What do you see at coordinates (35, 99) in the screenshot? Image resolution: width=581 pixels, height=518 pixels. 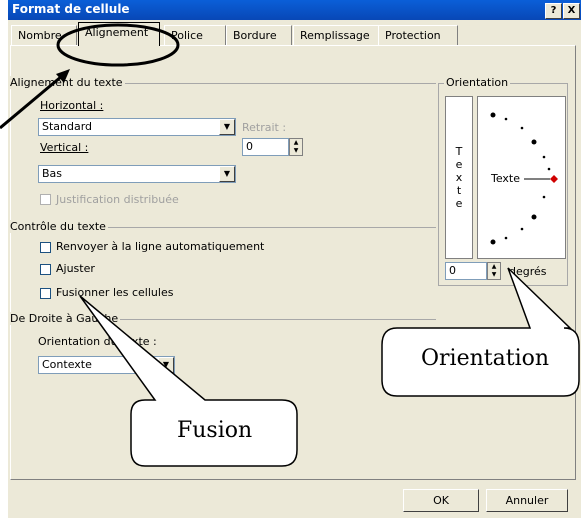 I see `annotation-arrow` at bounding box center [35, 99].